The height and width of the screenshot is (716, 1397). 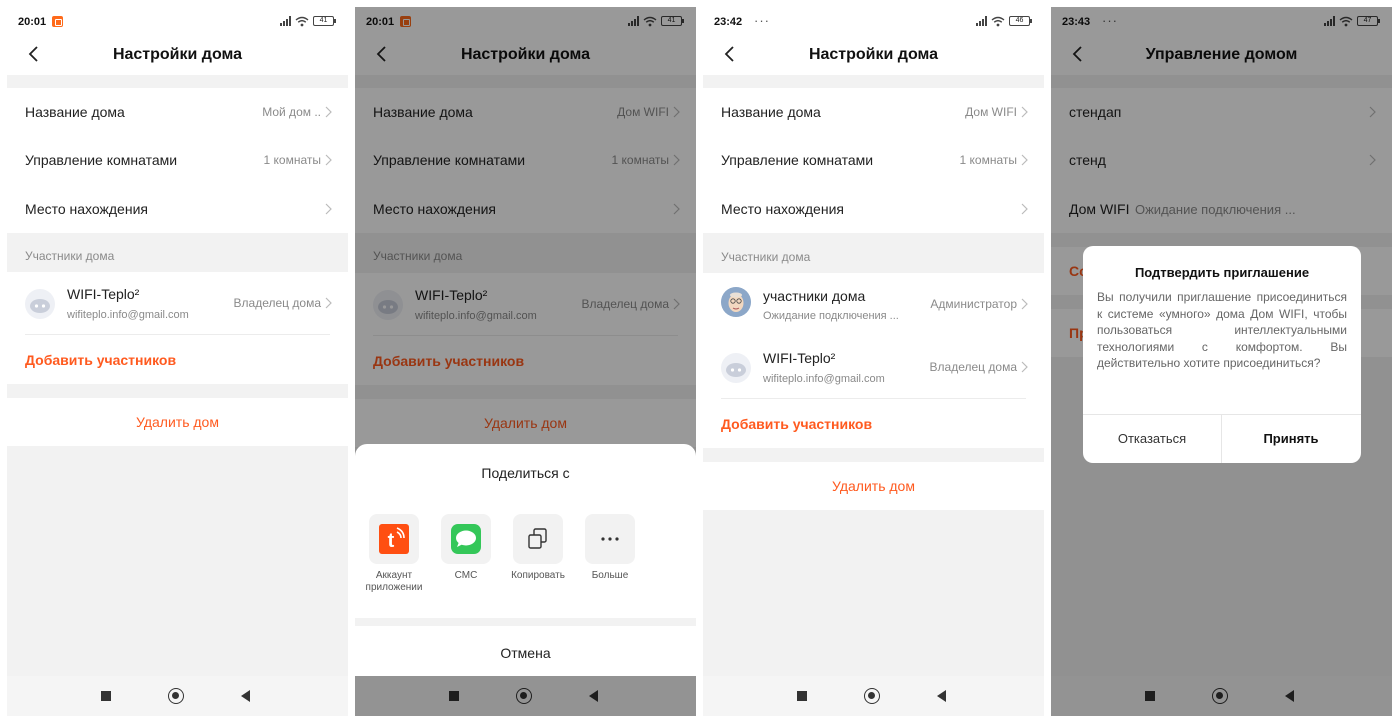 What do you see at coordinates (762, 20) in the screenshot?
I see `more-notifications-icon: ···` at bounding box center [762, 20].